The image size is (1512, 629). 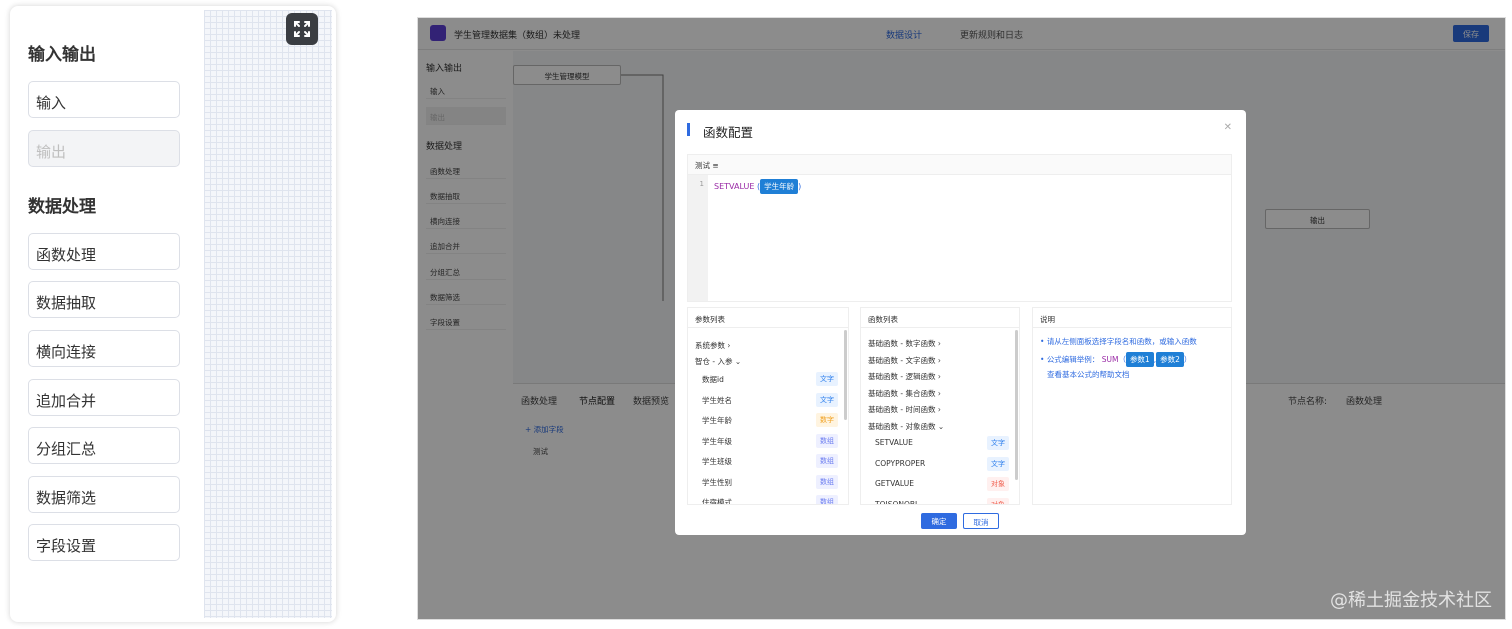 What do you see at coordinates (1132, 318) in the screenshot?
I see `description-title: 说明` at bounding box center [1132, 318].